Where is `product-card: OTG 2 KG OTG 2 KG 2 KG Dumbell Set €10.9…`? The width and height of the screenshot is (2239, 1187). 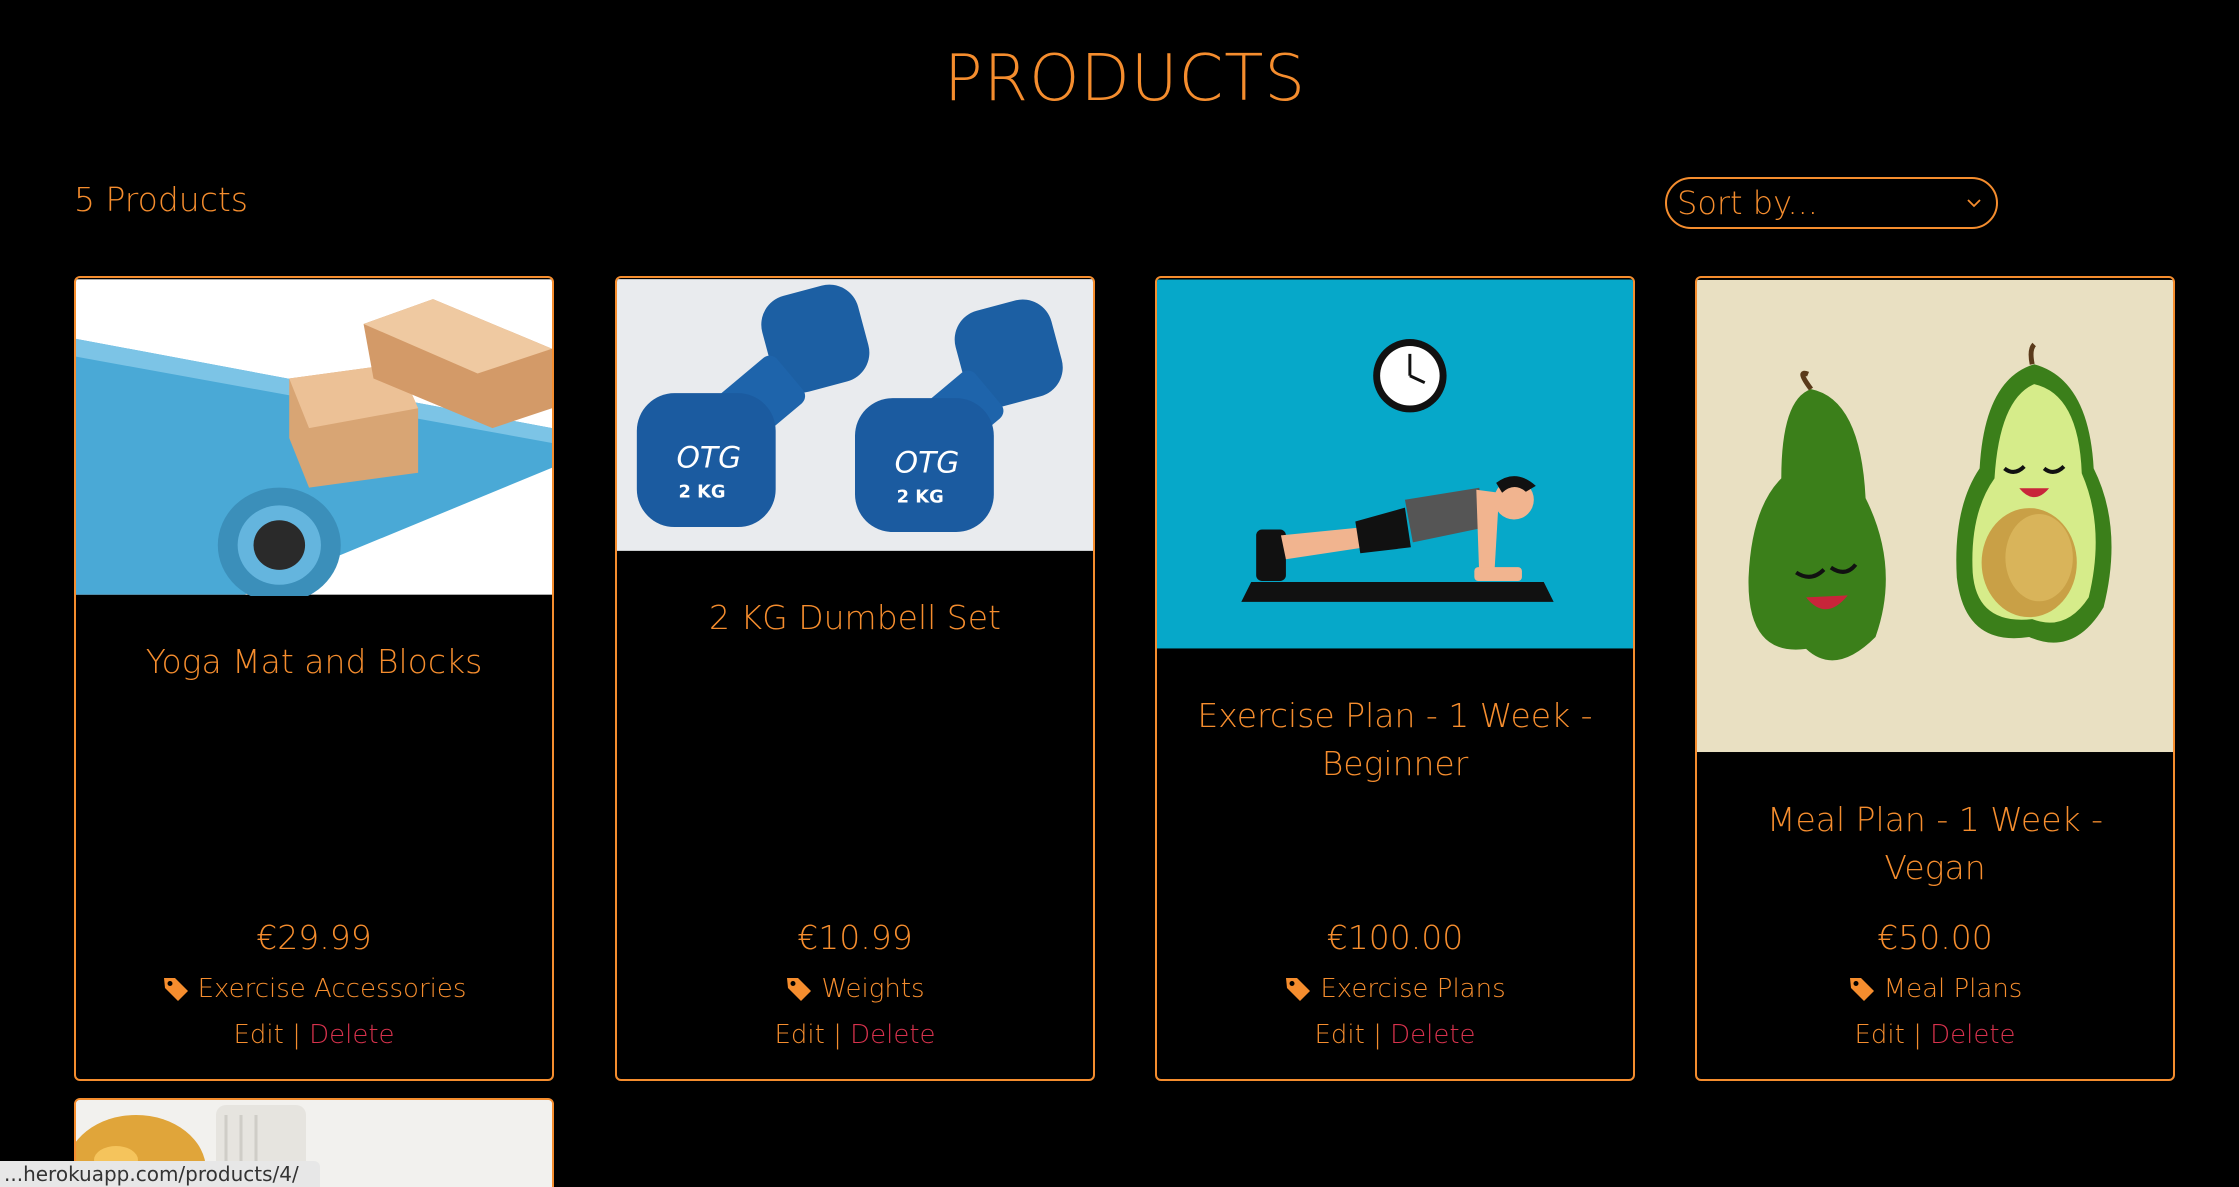
product-card: OTG 2 KG OTG 2 KG 2 KG Dumbell Set €10.9… is located at coordinates (855, 678).